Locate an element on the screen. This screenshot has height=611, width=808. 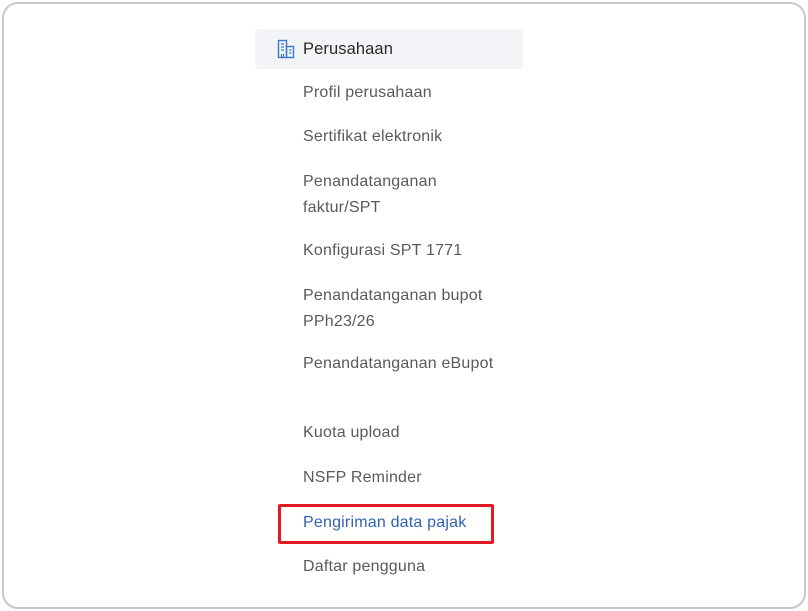
highlight-annotation-box is located at coordinates (386, 524).